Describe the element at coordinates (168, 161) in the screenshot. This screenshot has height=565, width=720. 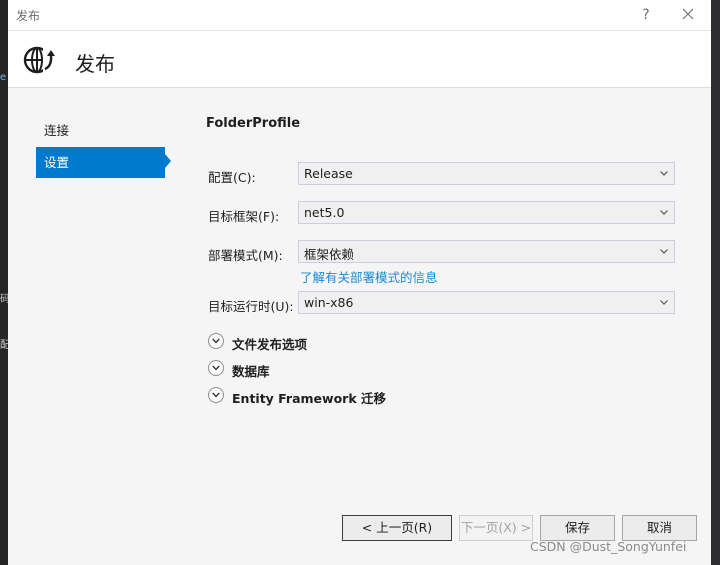
I see `nav-active-pointer` at that location.